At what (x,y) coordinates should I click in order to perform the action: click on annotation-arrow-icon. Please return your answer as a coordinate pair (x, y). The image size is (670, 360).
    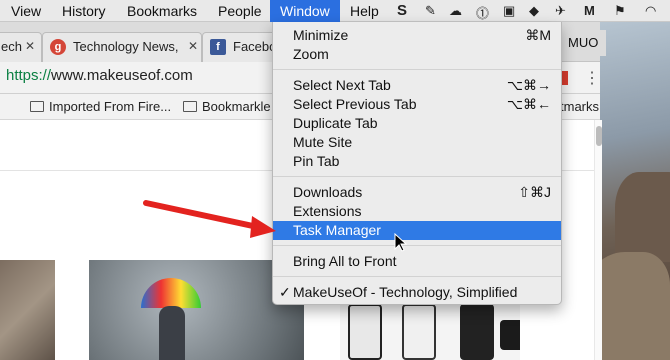
    Looking at the image, I should click on (209, 219).